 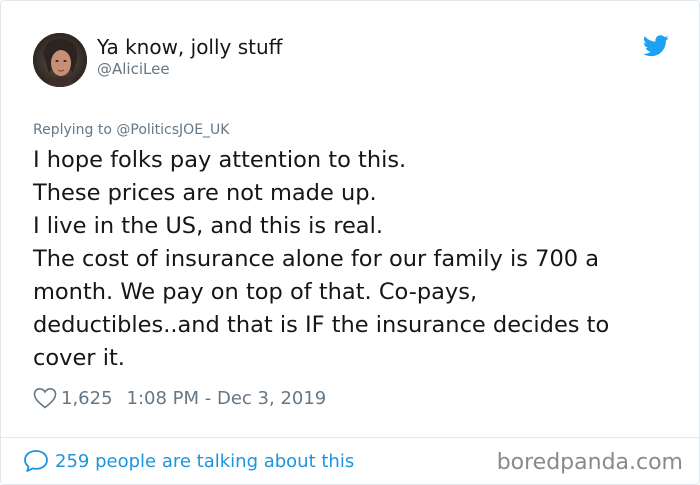 I want to click on avatar, so click(x=60, y=60).